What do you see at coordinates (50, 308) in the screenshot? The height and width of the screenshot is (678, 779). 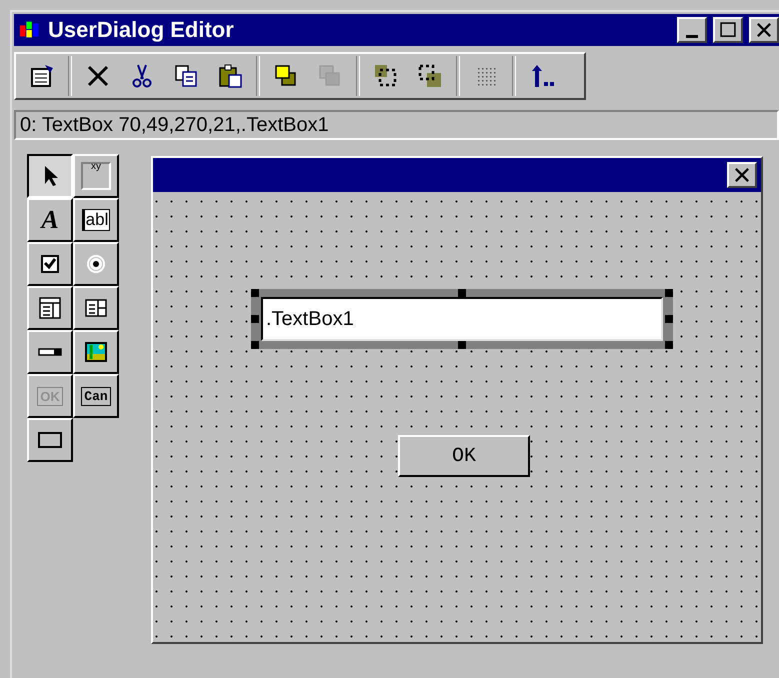 I see `list-box-icon` at bounding box center [50, 308].